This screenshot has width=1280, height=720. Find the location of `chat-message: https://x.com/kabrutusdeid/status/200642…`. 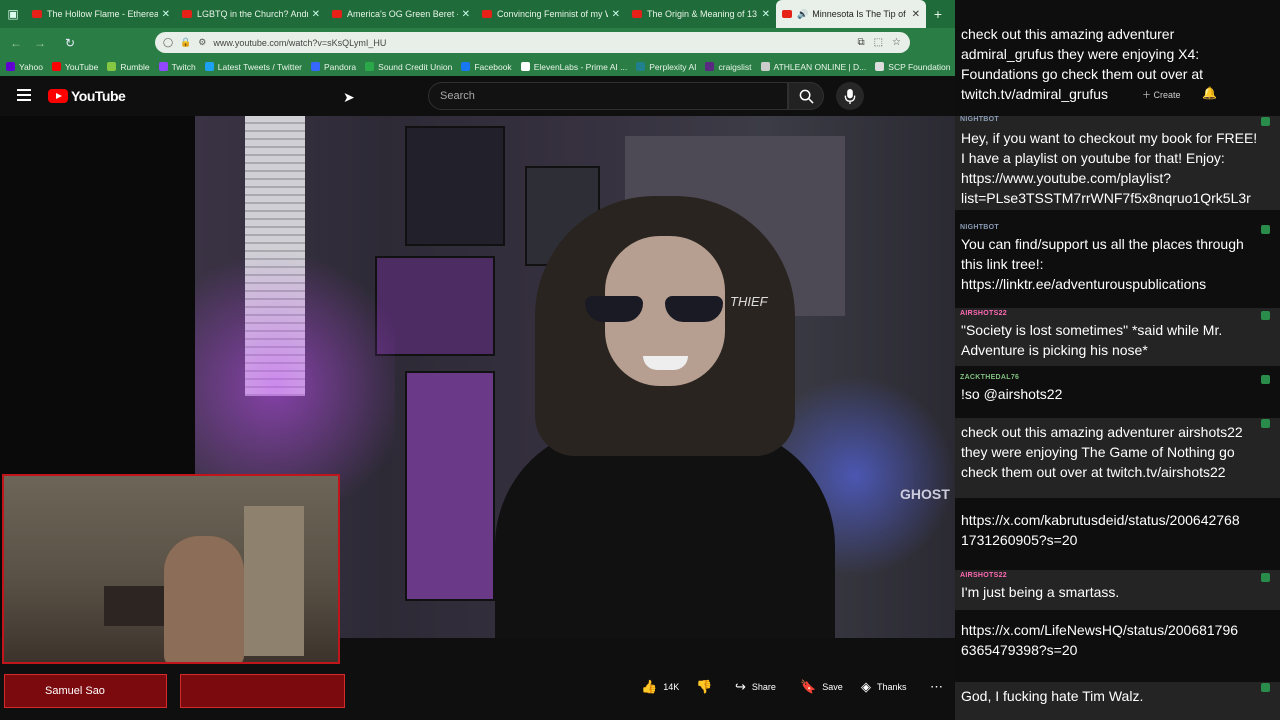

chat-message: https://x.com/kabrutusdeid/status/200642… is located at coordinates (1117, 534).